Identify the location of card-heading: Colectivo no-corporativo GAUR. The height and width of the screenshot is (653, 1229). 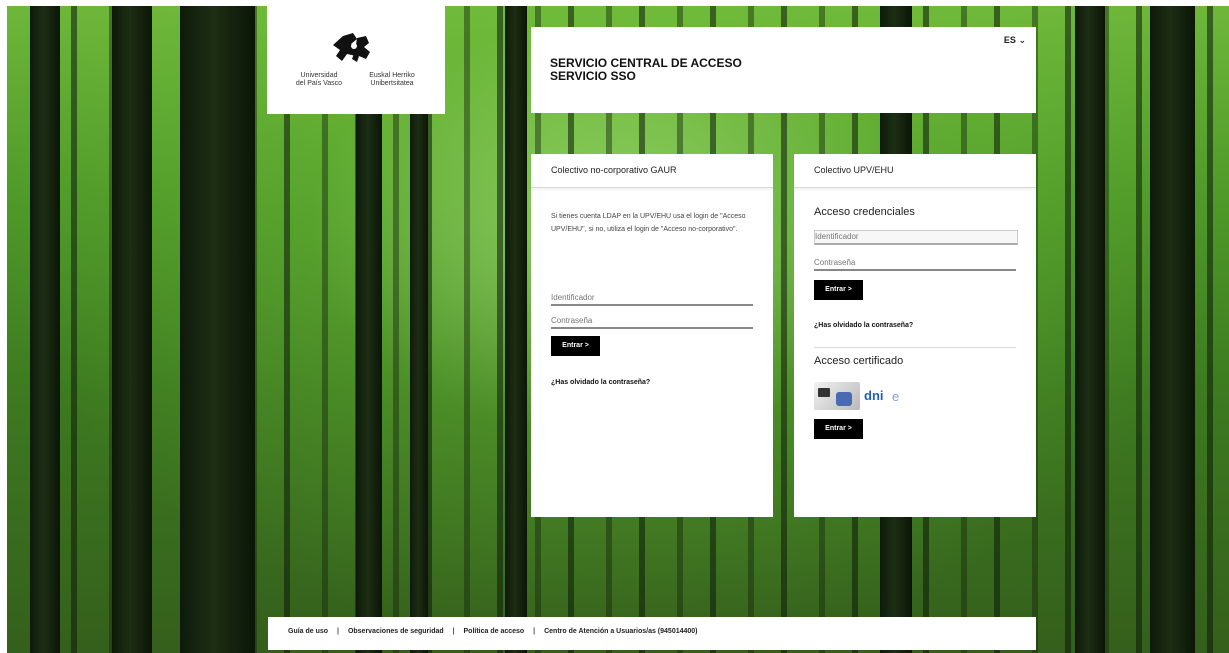
(652, 171).